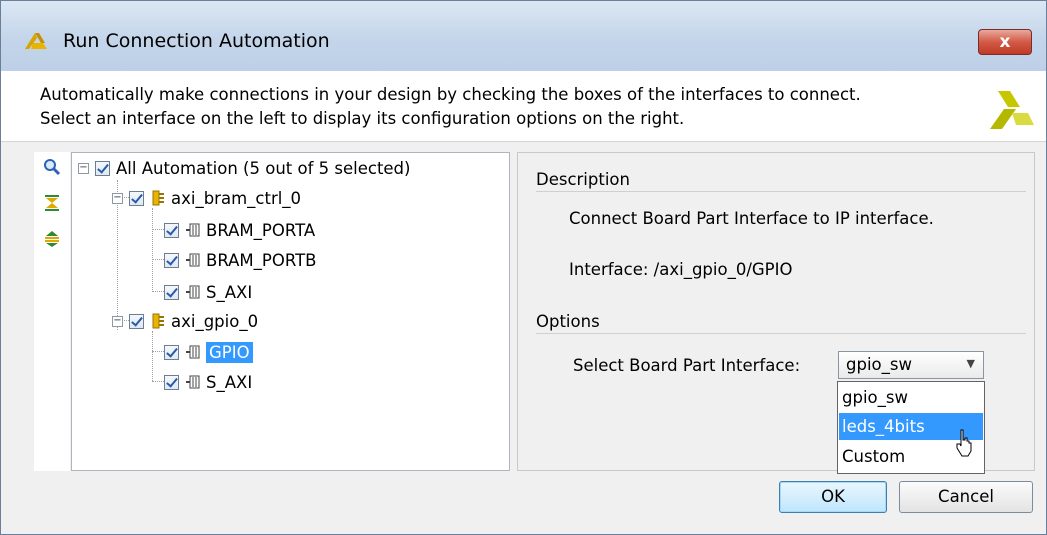  I want to click on tree-node-axi-gpio-0: − axi_gpio_0, so click(185, 321).